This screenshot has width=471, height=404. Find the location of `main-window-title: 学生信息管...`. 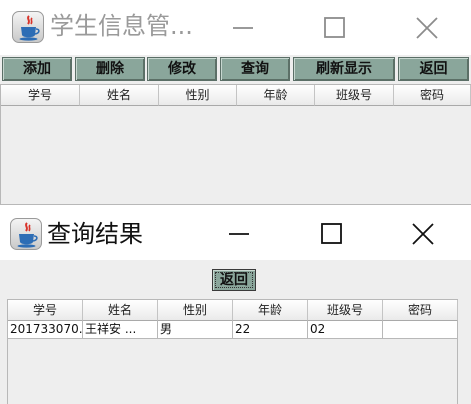

main-window-title: 学生信息管... is located at coordinates (121, 26).